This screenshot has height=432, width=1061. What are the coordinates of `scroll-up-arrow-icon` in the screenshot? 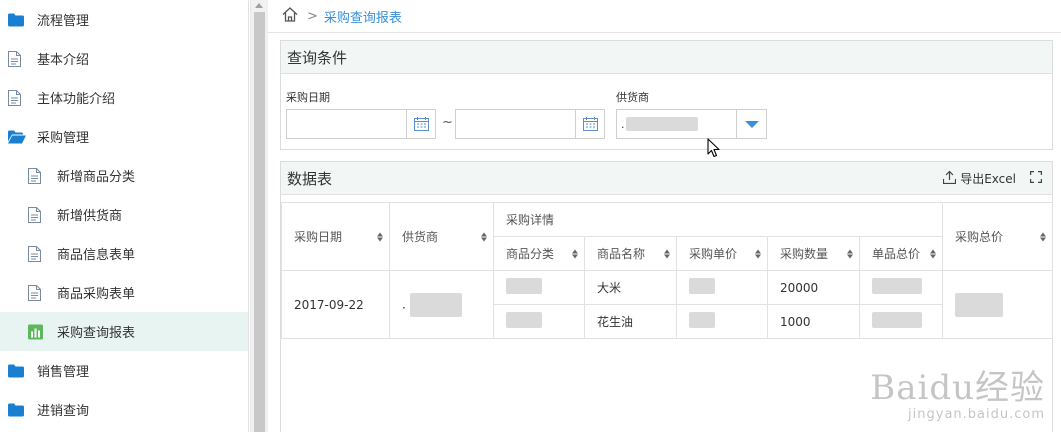 It's located at (259, 5).